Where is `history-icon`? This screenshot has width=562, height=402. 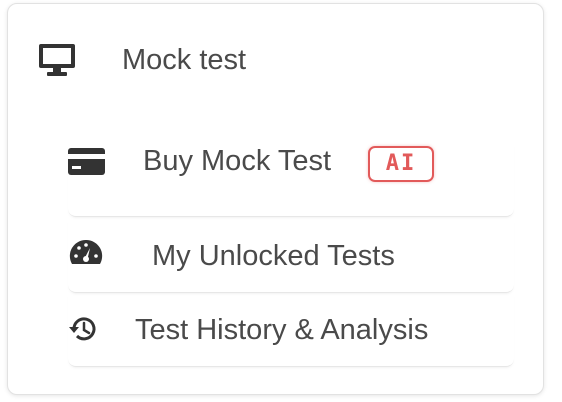
history-icon is located at coordinates (82, 329).